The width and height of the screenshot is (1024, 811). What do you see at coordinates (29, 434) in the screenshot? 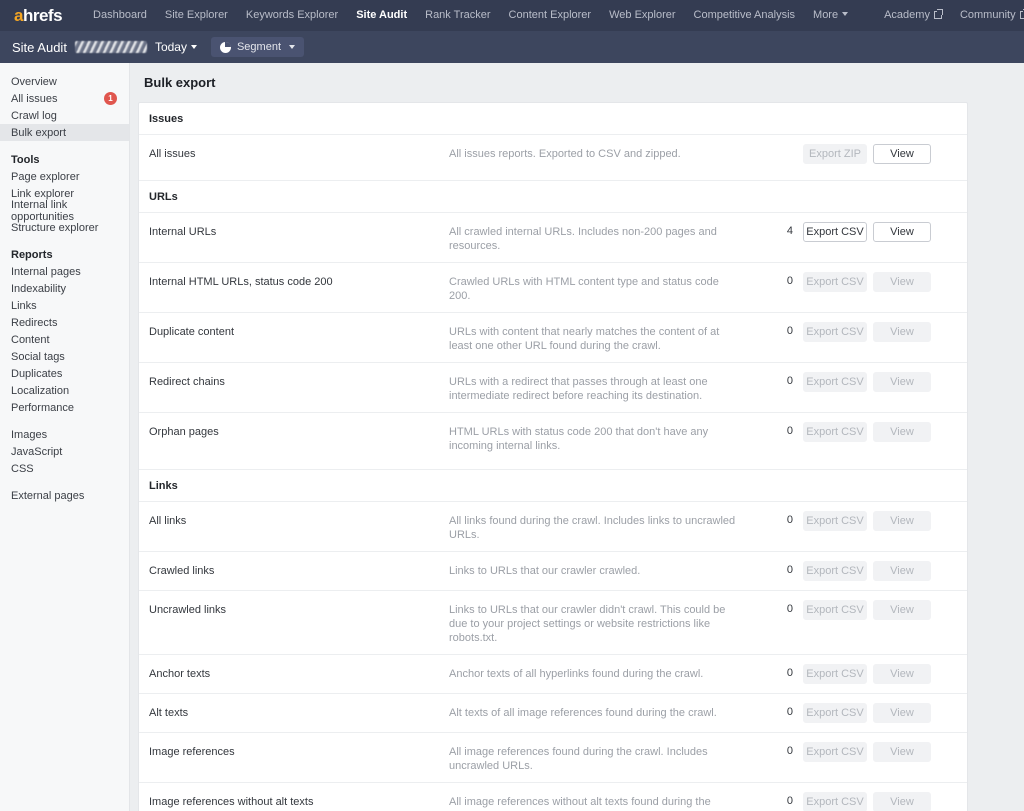
I see `sidebar-item-label: Images` at bounding box center [29, 434].